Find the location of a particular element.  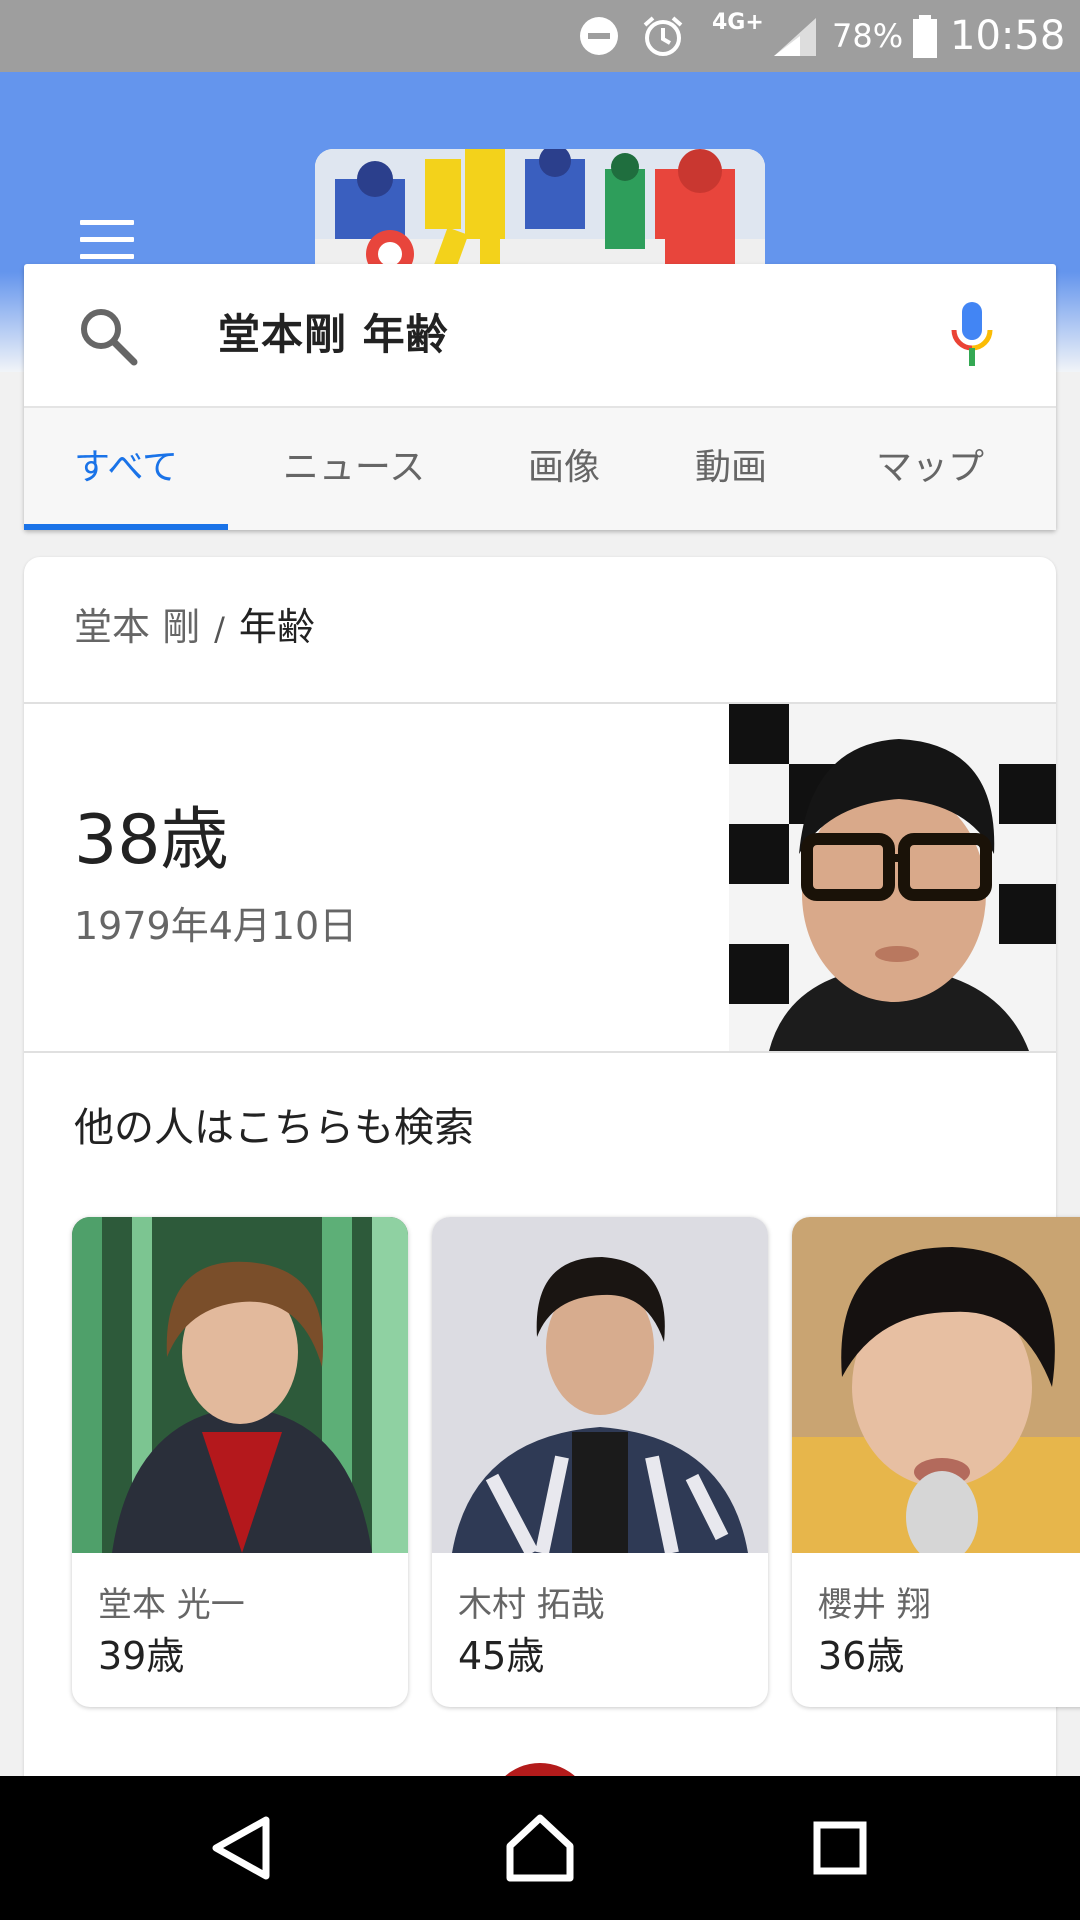

breadcrumb-attribute: 年齢 is located at coordinates (276, 627).